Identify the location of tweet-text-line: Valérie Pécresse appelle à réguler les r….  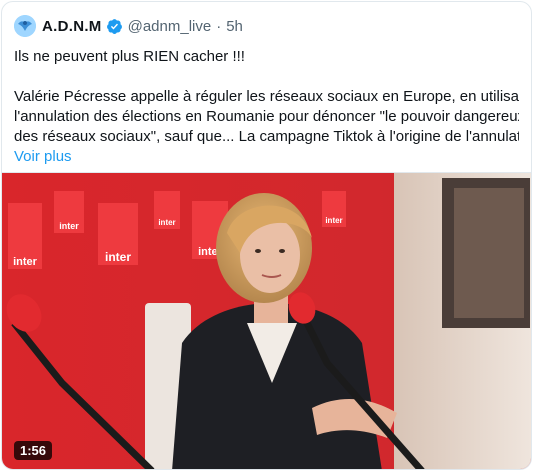
(266, 96).